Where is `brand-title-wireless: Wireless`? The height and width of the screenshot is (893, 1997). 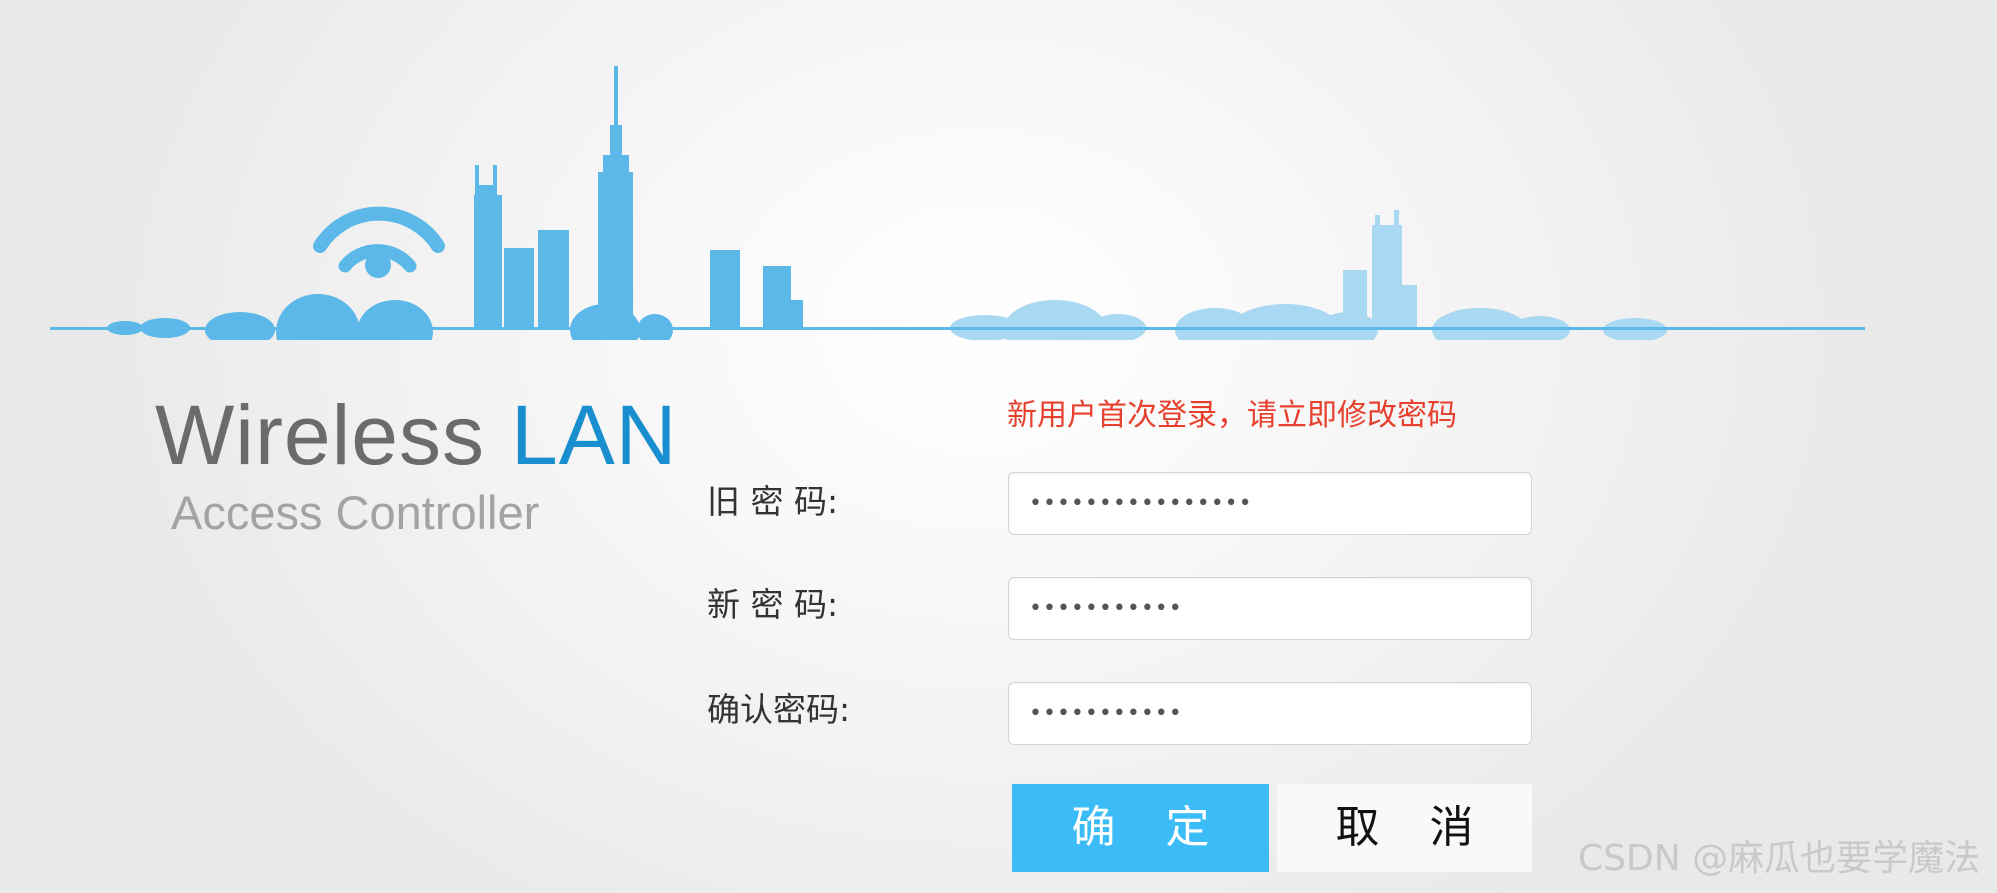
brand-title-wireless: Wireless is located at coordinates (320, 435).